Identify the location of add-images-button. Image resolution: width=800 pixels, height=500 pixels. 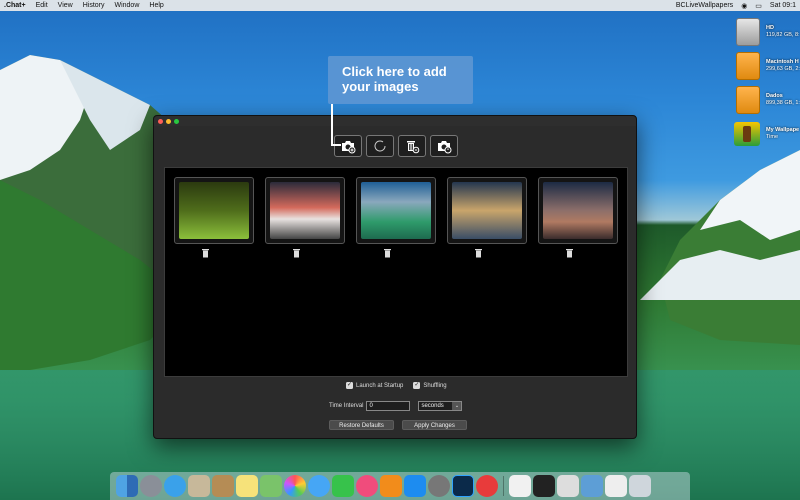
(348, 146).